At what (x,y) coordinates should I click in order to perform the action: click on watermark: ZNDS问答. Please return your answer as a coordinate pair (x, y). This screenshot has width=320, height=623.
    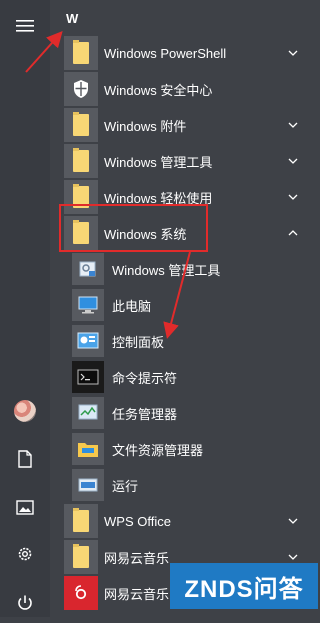
    Looking at the image, I should click on (244, 586).